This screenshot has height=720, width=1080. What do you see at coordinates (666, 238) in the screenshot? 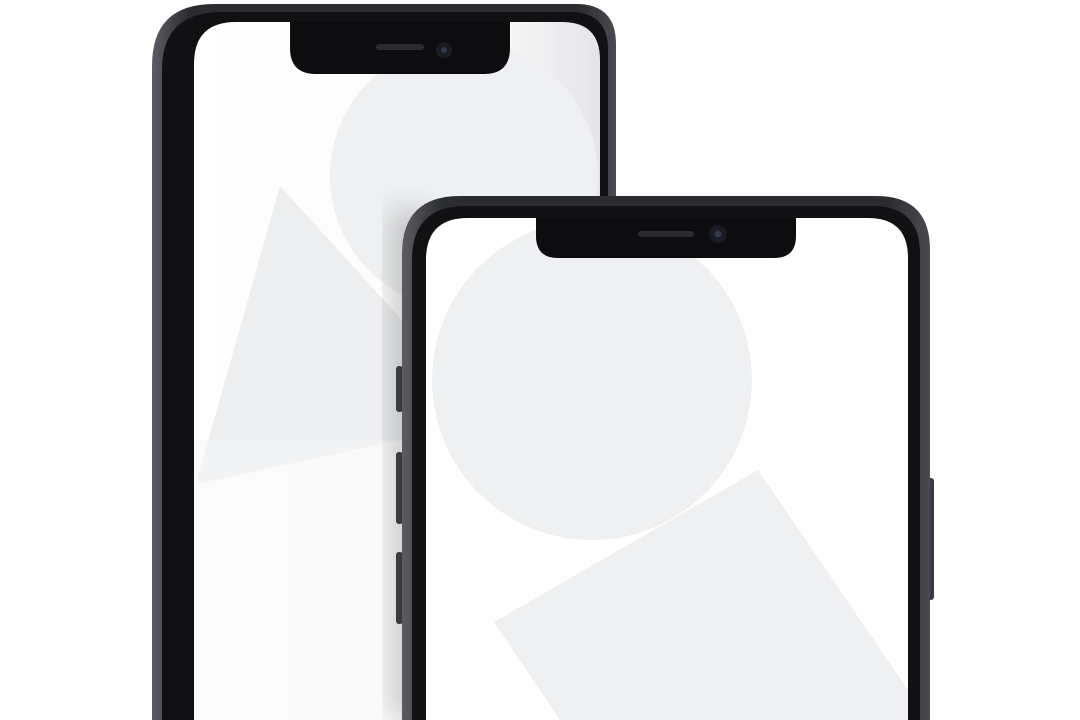
I see `front-phone-notch` at bounding box center [666, 238].